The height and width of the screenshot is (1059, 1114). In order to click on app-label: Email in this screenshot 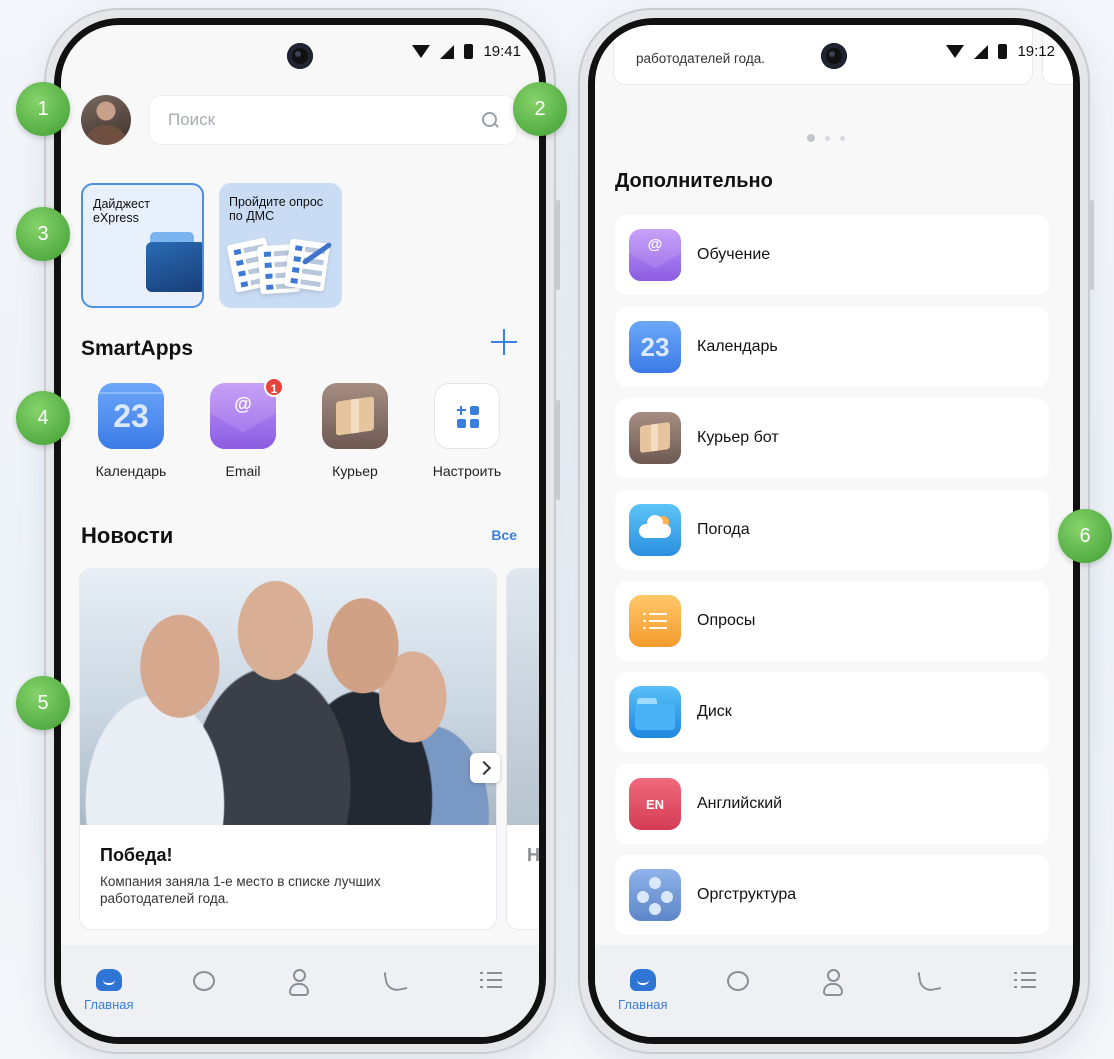, I will do `click(243, 471)`.